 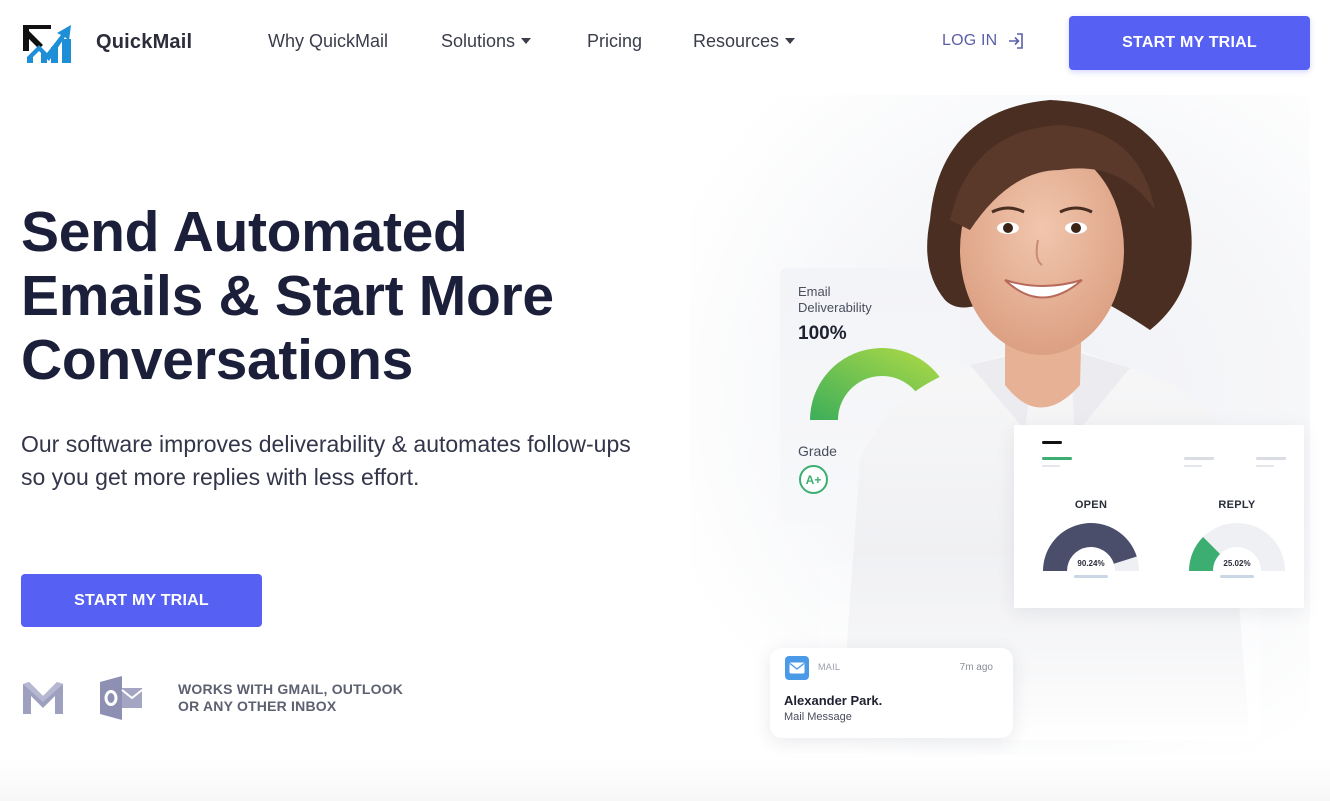 What do you see at coordinates (1159, 516) in the screenshot?
I see `email-stats-card: OPEN 90.24% REPLY 25.02%` at bounding box center [1159, 516].